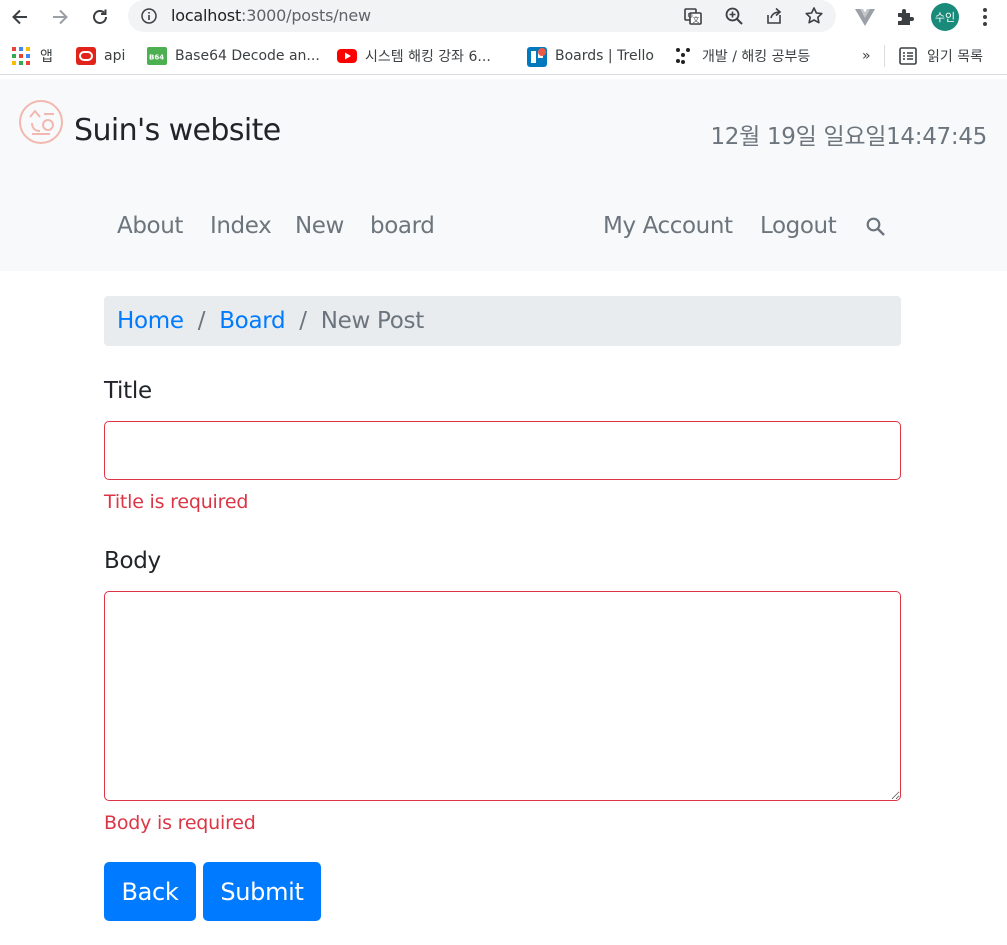  Describe the element at coordinates (502, 321) in the screenshot. I see `breadcrumb: Home / Board / New Post` at that location.